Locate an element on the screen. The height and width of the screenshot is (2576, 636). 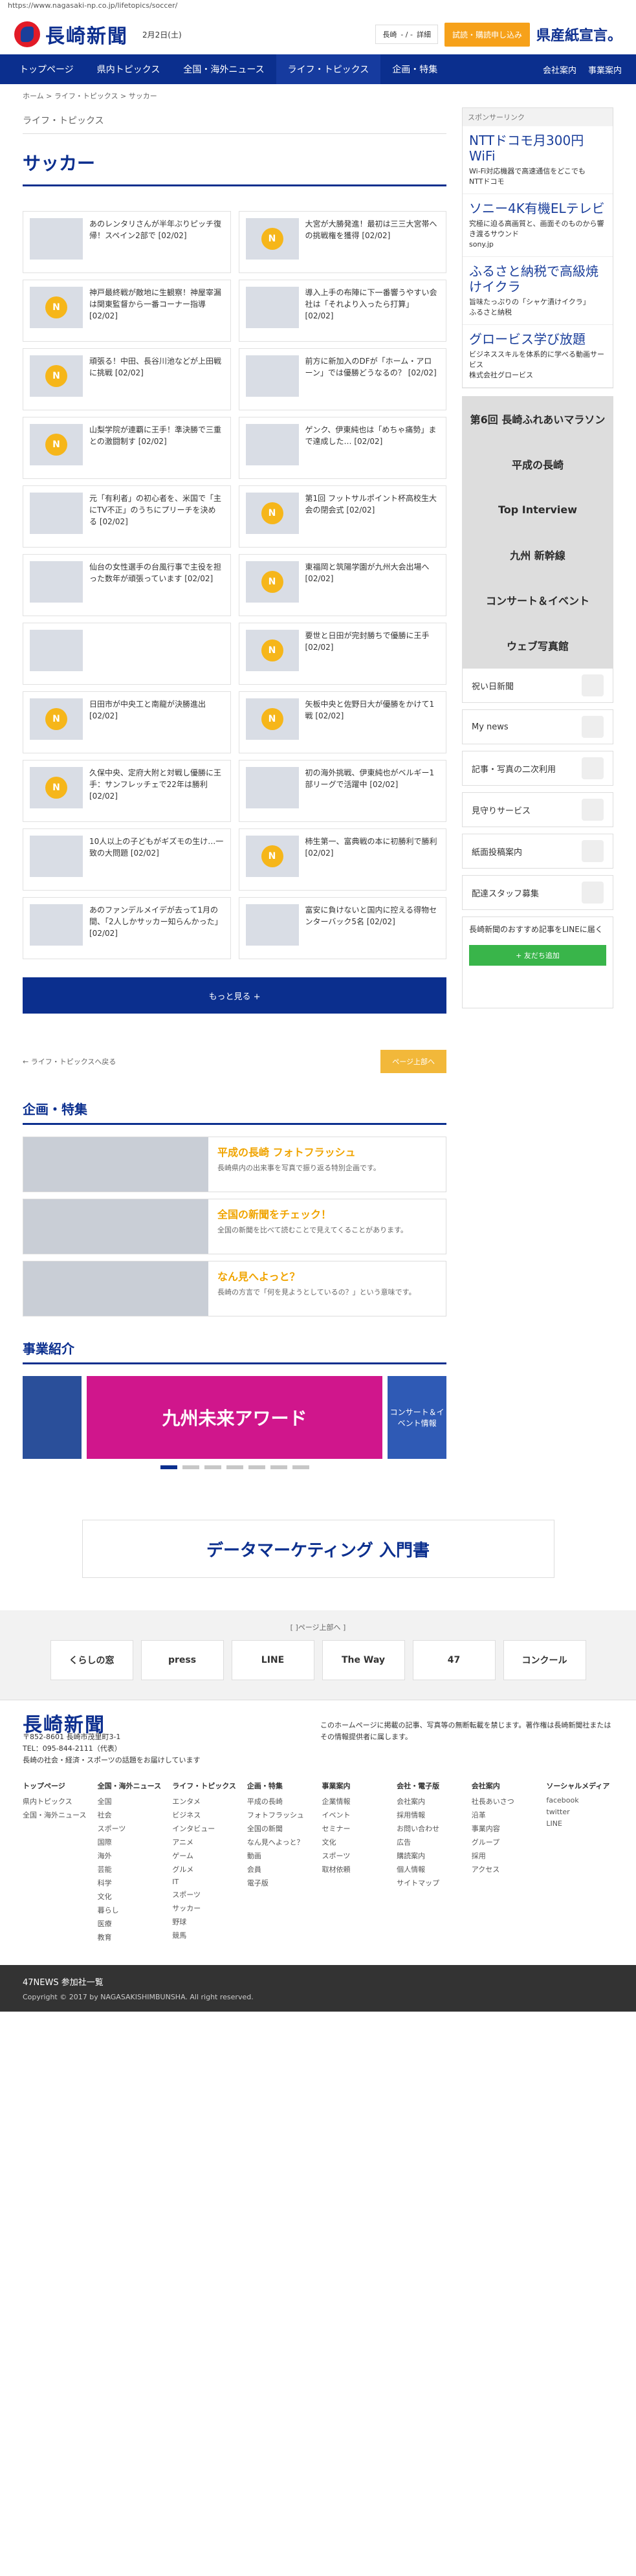
article-card: ゲンク、伊東純也は「めちゃ痛勢」まで達成した… [02/02] is located at coordinates (342, 448).